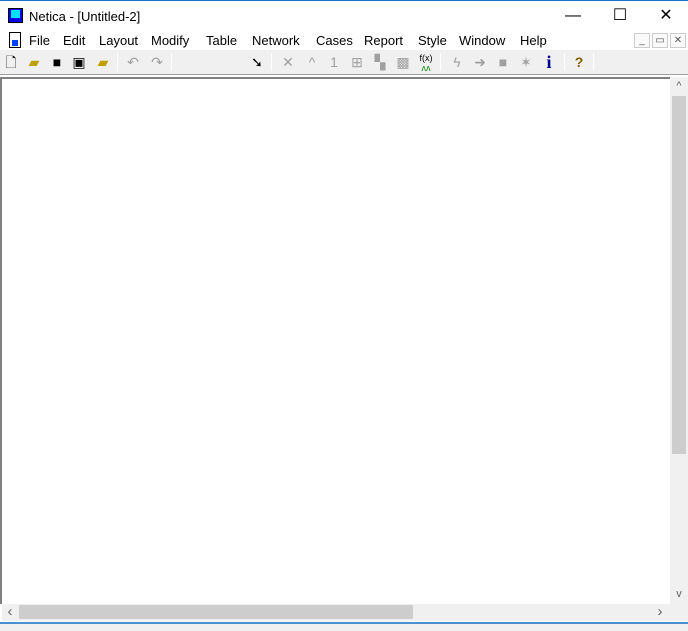  What do you see at coordinates (221, 40) in the screenshot?
I see `menu-table: Table` at bounding box center [221, 40].